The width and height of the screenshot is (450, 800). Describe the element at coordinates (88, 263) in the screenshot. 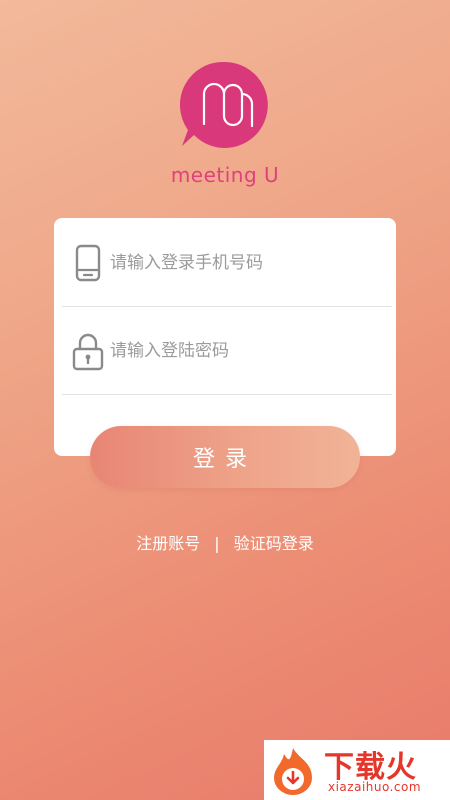

I see `mobile-phone-icon` at that location.